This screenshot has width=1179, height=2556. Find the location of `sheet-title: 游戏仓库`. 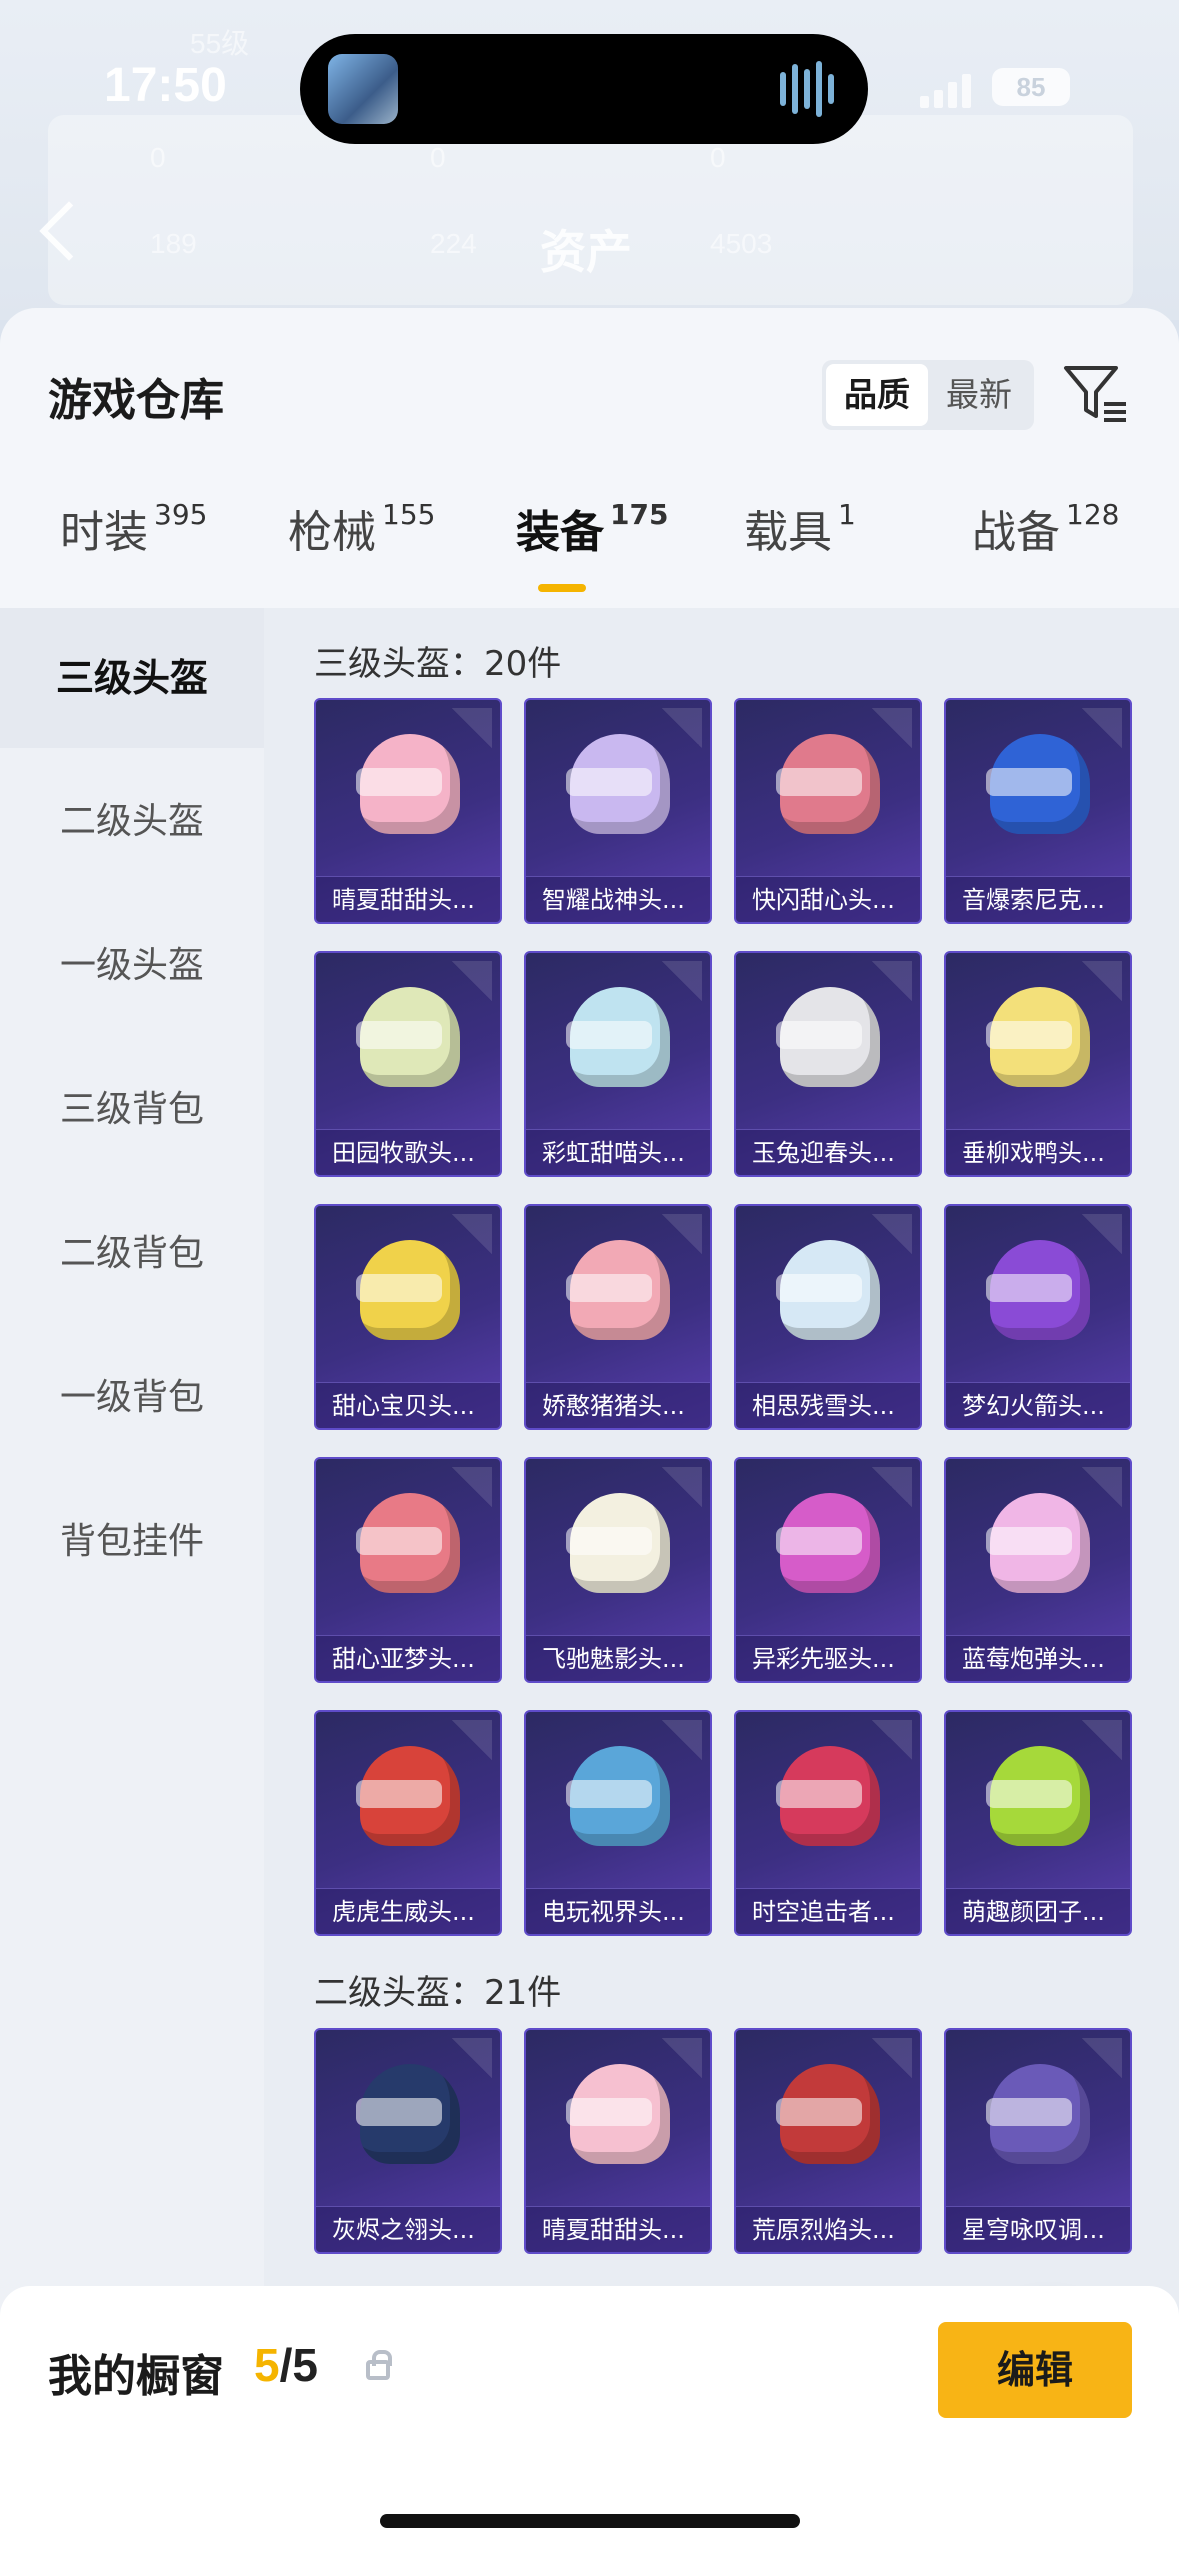

sheet-title: 游戏仓库 is located at coordinates (136, 400).